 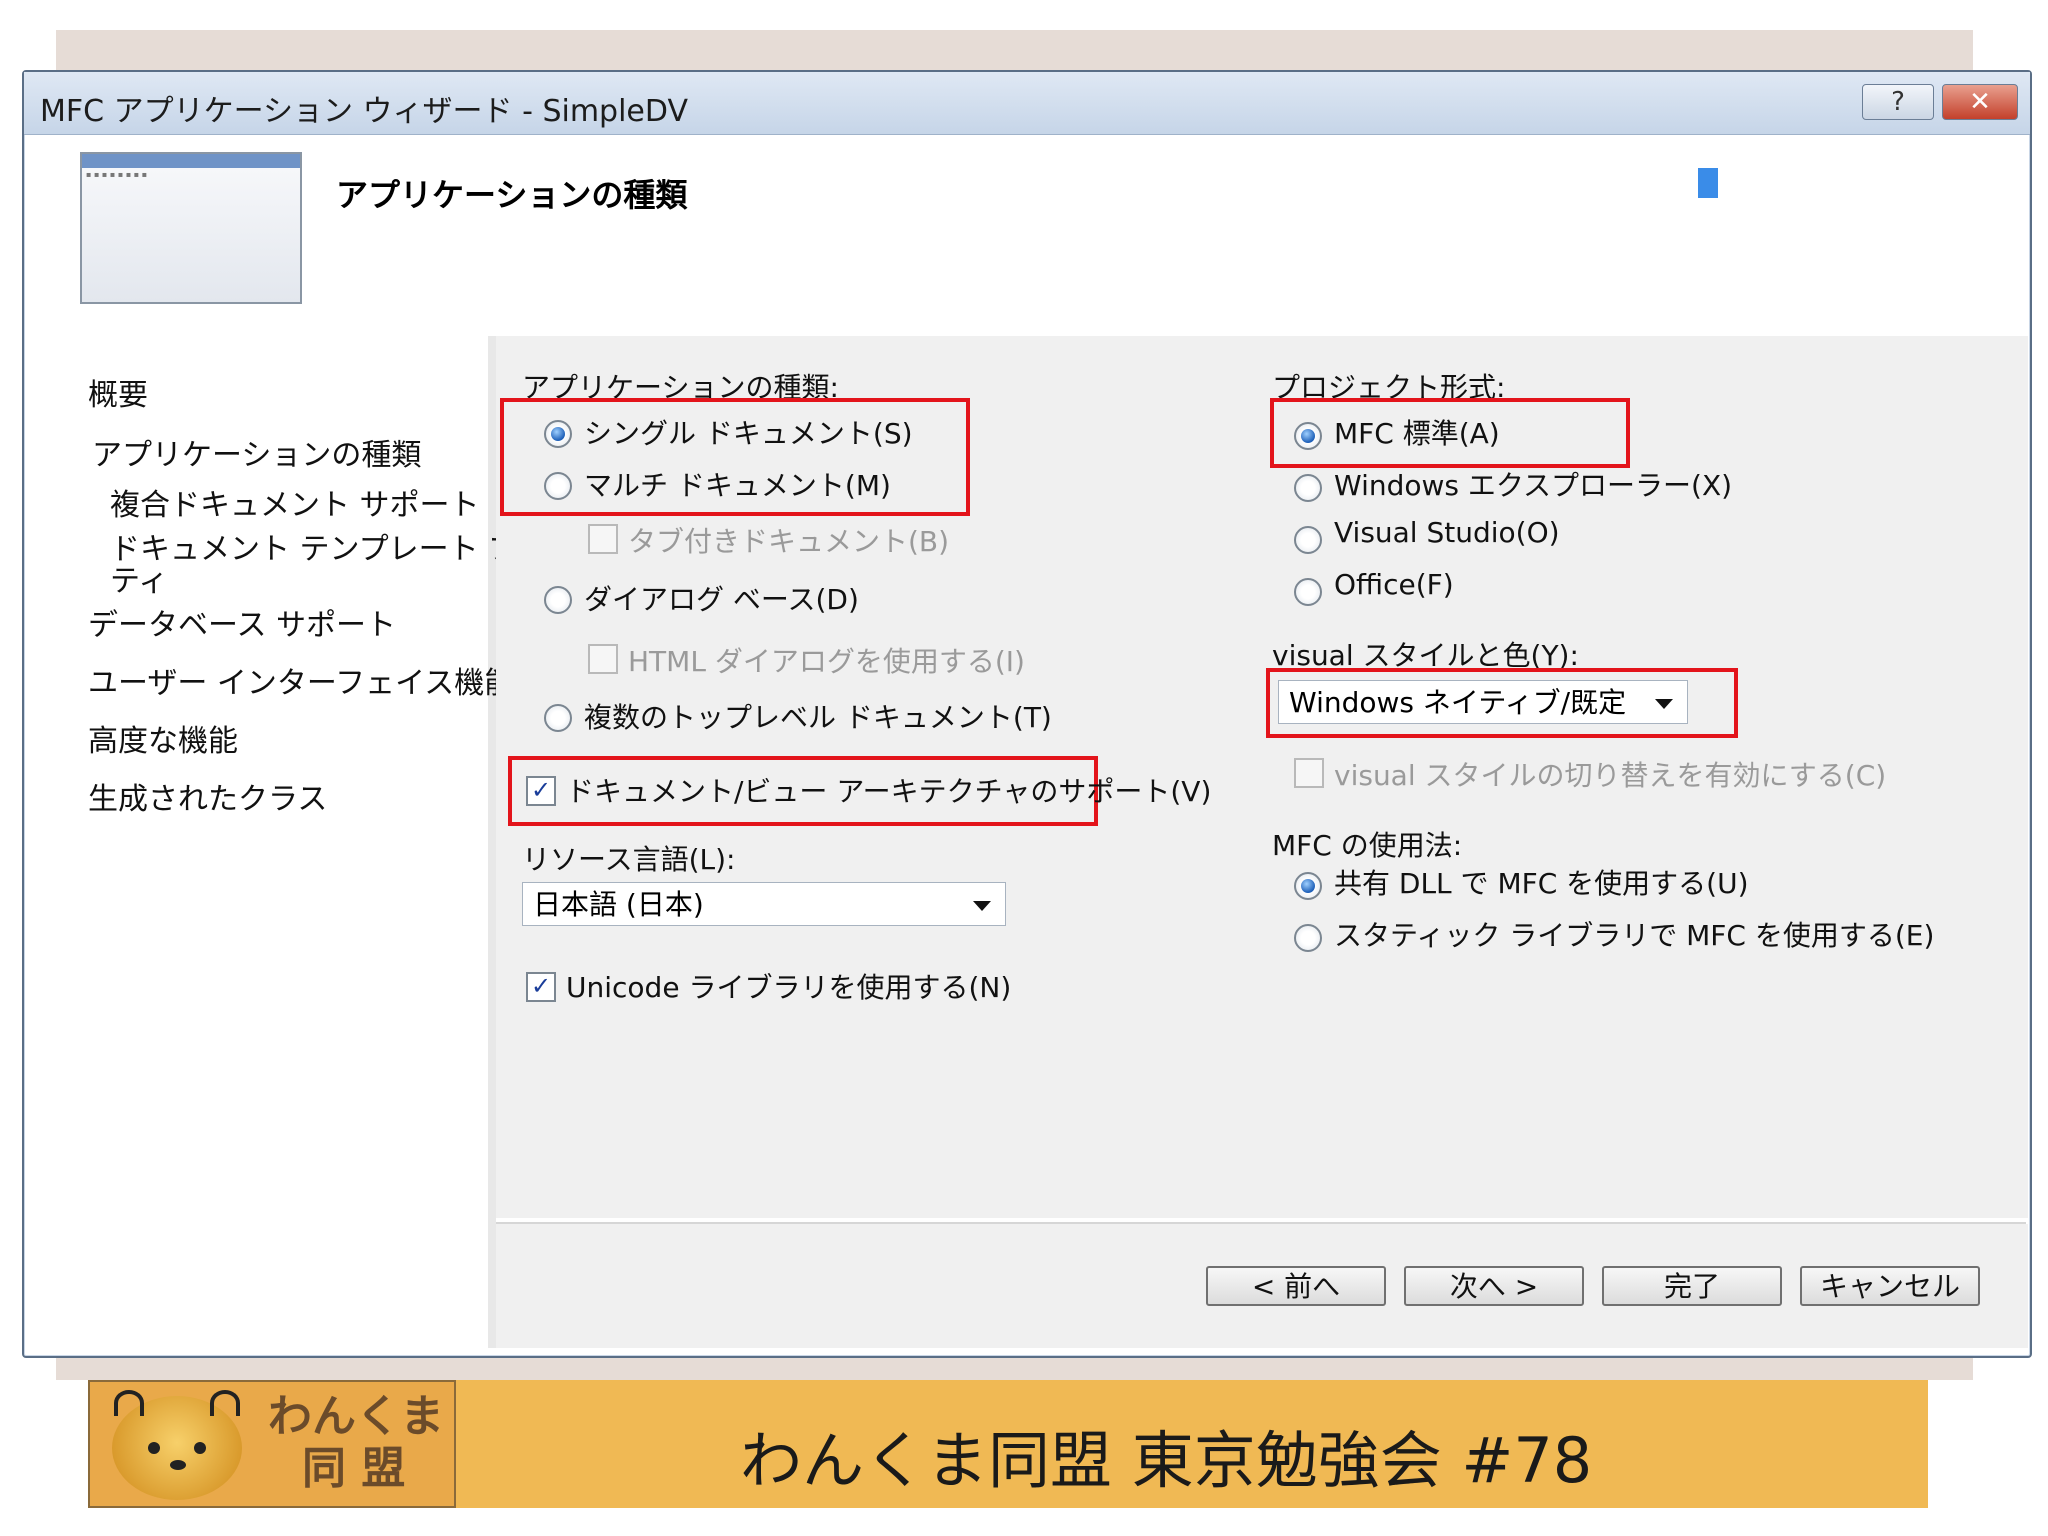 I want to click on nav-item-compound-doc: 複合ドキュメント サポート, so click(x=295, y=502).